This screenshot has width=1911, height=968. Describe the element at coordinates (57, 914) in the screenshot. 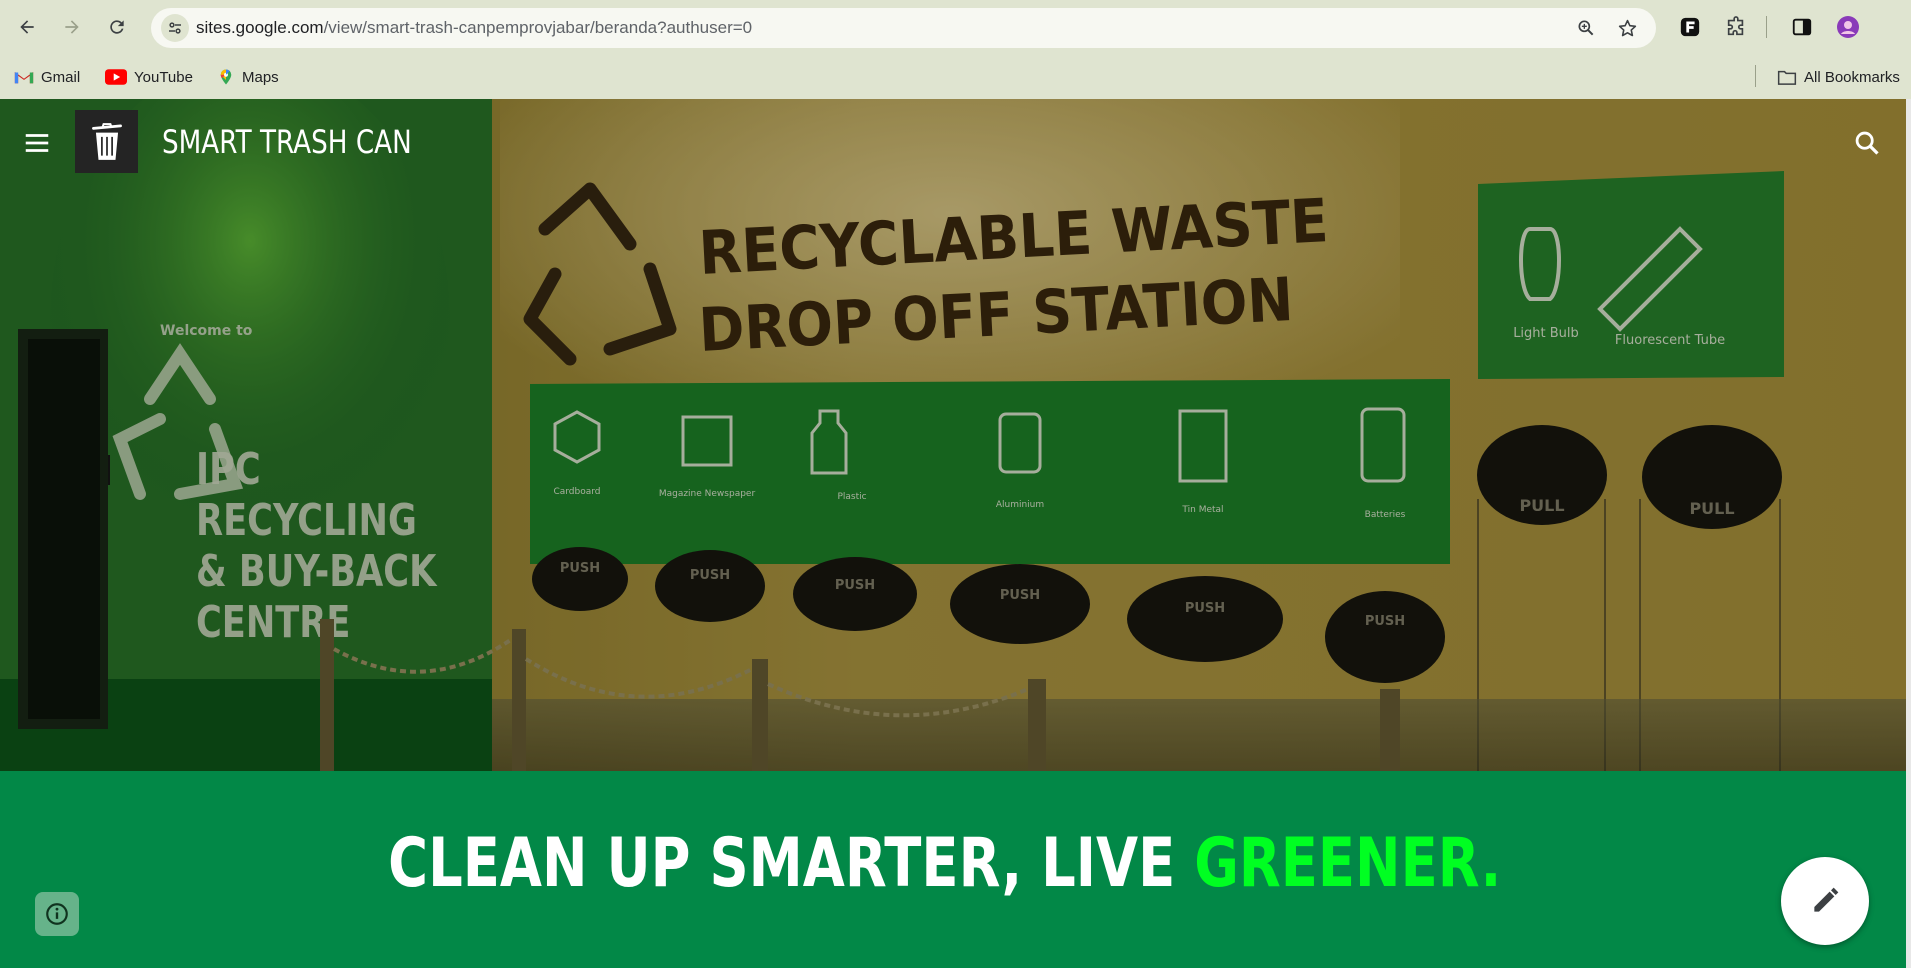

I see `info-icon` at that location.